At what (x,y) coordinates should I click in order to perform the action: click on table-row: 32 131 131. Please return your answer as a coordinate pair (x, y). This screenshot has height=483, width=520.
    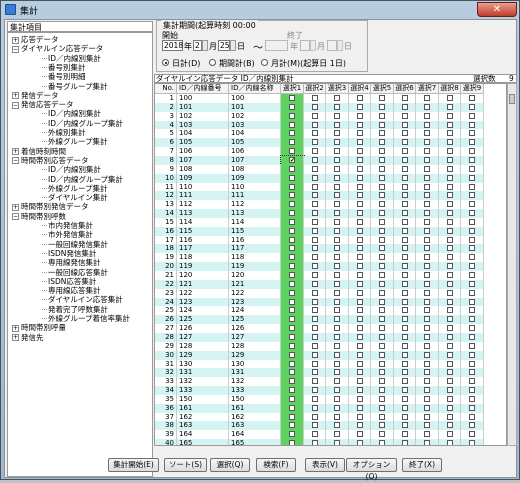
    Looking at the image, I should click on (330, 373).